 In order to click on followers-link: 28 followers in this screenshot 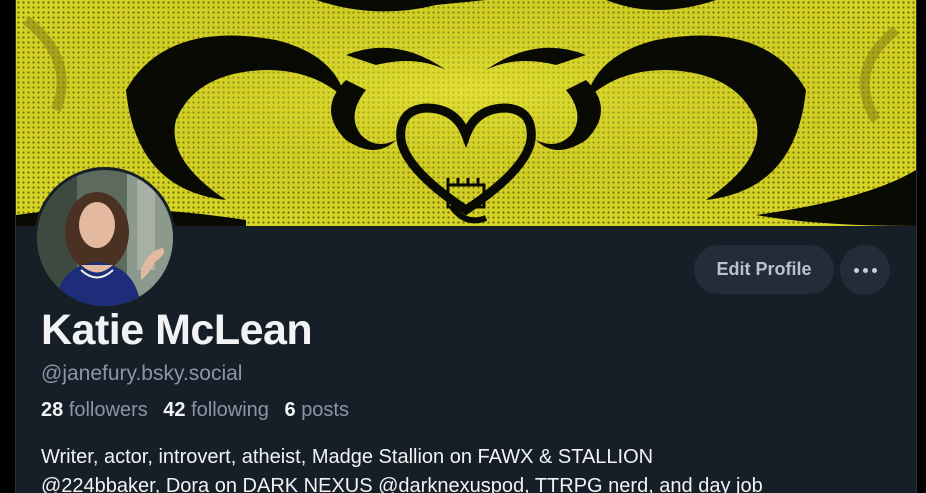, I will do `click(94, 410)`.